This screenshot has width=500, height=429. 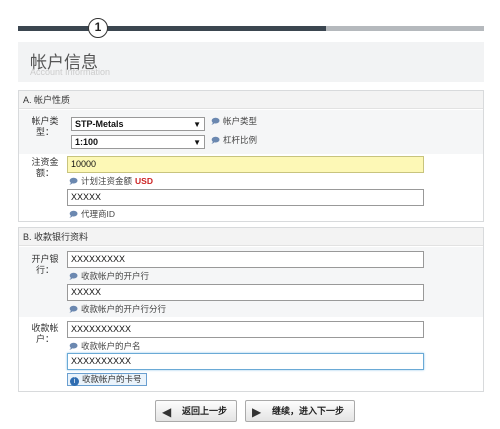 What do you see at coordinates (111, 346) in the screenshot?
I see `hint-text: 收款帐户的户名` at bounding box center [111, 346].